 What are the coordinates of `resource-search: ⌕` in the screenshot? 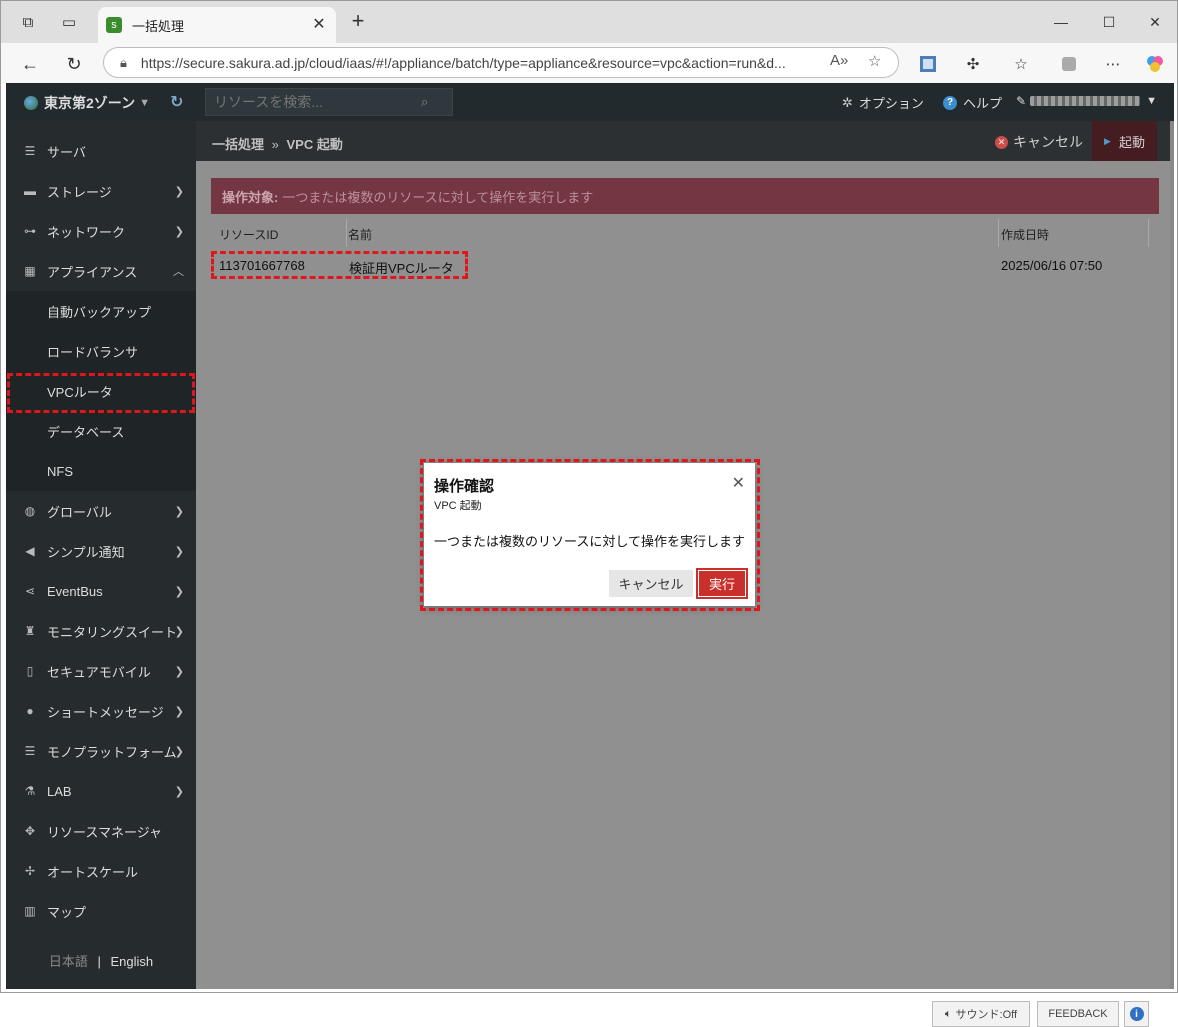 It's located at (329, 102).